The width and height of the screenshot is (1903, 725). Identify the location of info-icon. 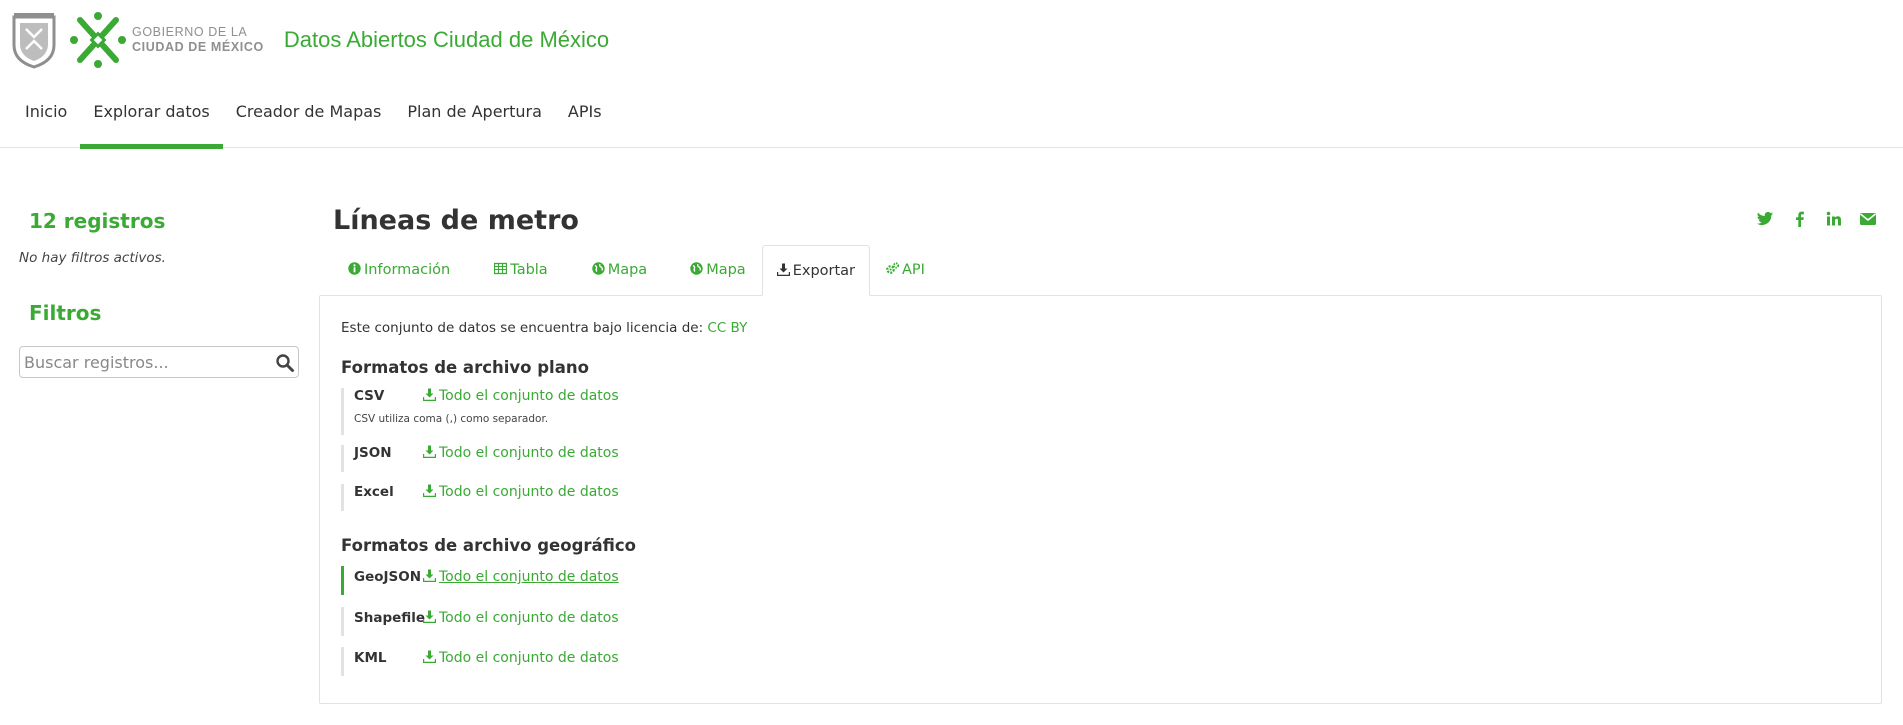
(354, 268).